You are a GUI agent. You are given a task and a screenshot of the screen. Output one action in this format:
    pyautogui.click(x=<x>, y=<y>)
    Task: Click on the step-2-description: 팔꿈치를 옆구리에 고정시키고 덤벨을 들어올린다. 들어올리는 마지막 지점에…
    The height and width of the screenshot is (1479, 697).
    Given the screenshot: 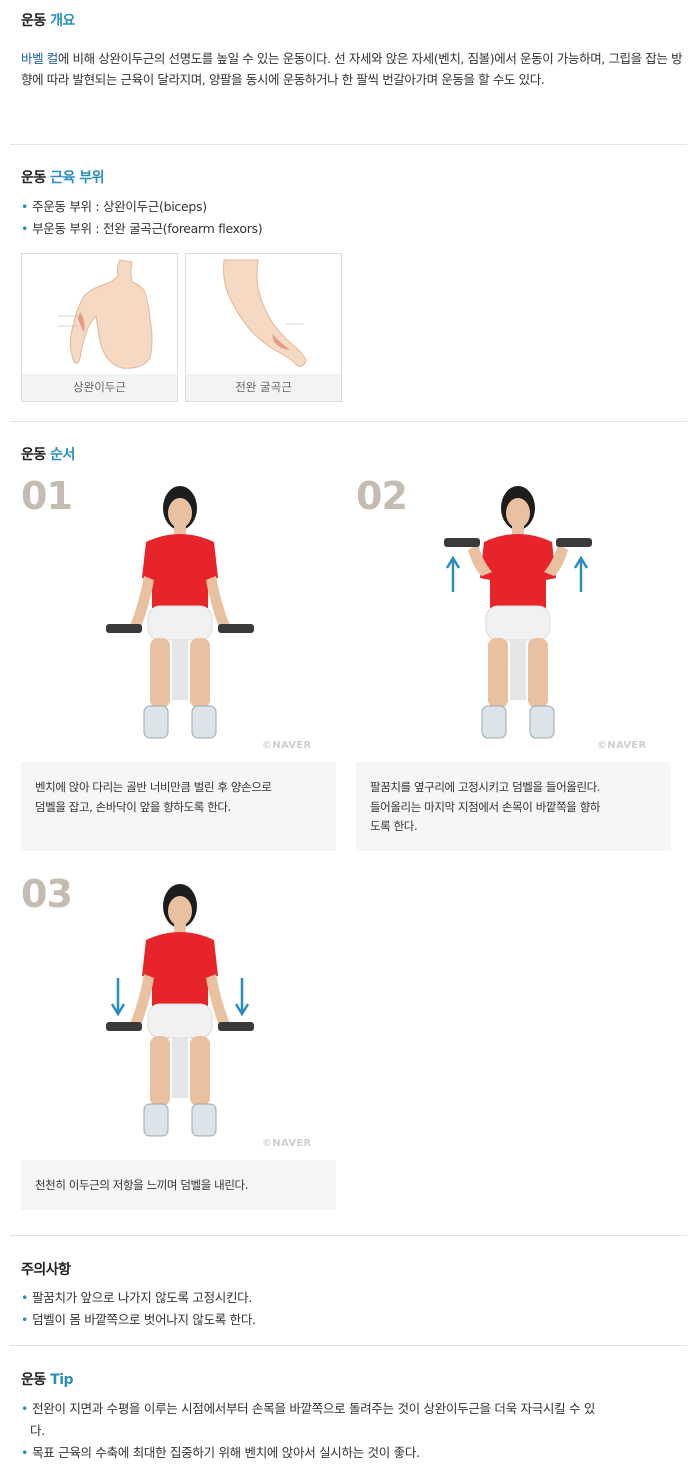 What is the action you would take?
    pyautogui.click(x=513, y=806)
    